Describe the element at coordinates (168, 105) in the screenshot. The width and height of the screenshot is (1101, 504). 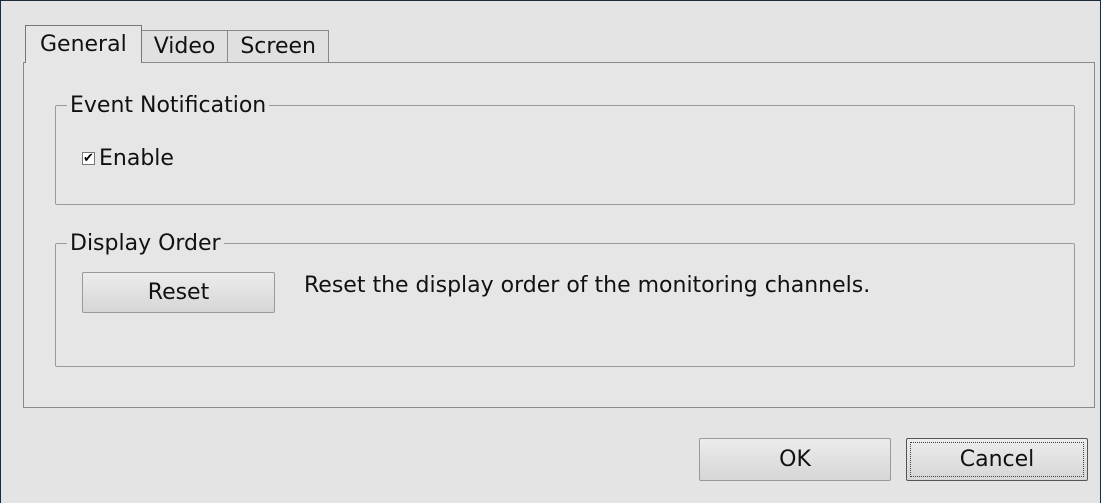
I see `event-notification-title: Event Notification` at that location.